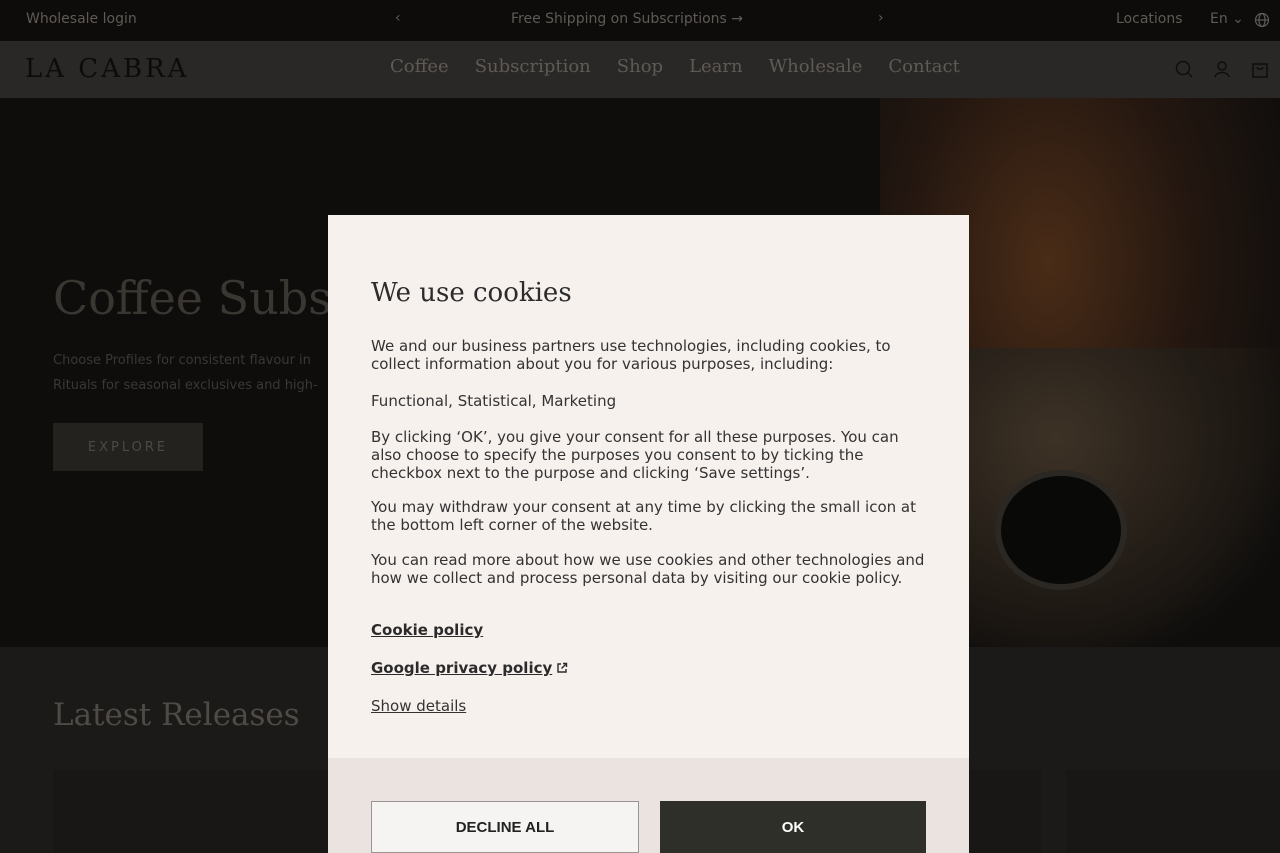 The height and width of the screenshot is (853, 1280). What do you see at coordinates (533, 66) in the screenshot?
I see `nav-item-subscription: Subscription` at bounding box center [533, 66].